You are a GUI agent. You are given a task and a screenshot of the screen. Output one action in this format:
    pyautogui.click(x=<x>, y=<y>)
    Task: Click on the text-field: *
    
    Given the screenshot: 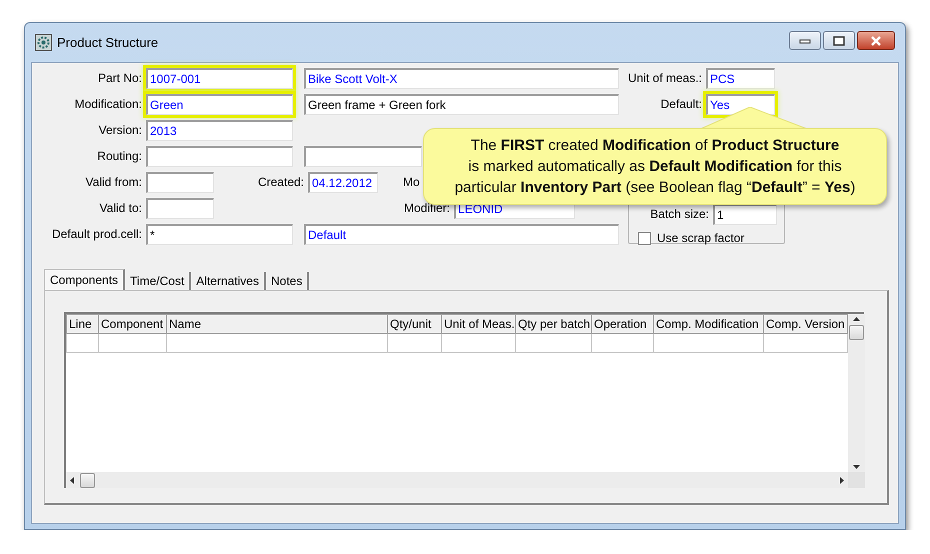 What is the action you would take?
    pyautogui.click(x=219, y=234)
    